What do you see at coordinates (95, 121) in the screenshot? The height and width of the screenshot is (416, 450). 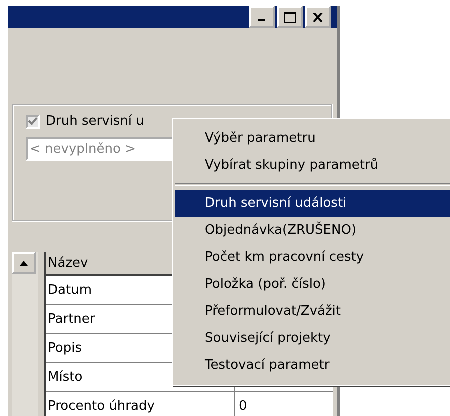 I see `checkbox-label: Druh servisní u` at bounding box center [95, 121].